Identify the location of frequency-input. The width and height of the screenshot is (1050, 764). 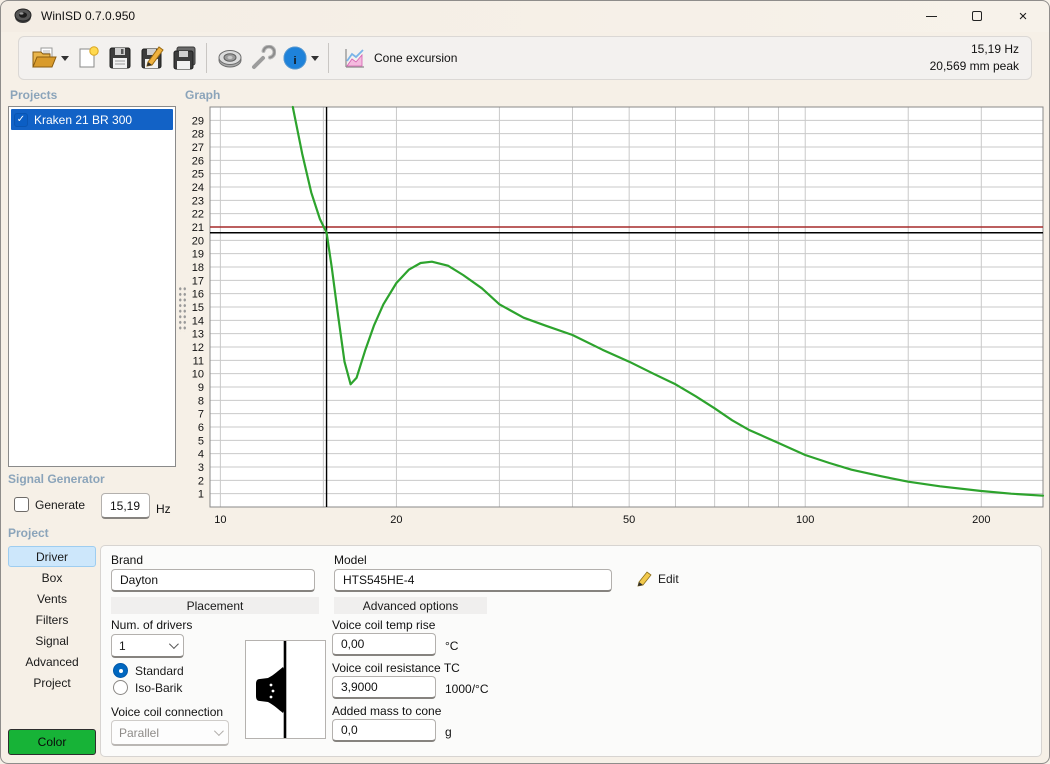
(125, 506).